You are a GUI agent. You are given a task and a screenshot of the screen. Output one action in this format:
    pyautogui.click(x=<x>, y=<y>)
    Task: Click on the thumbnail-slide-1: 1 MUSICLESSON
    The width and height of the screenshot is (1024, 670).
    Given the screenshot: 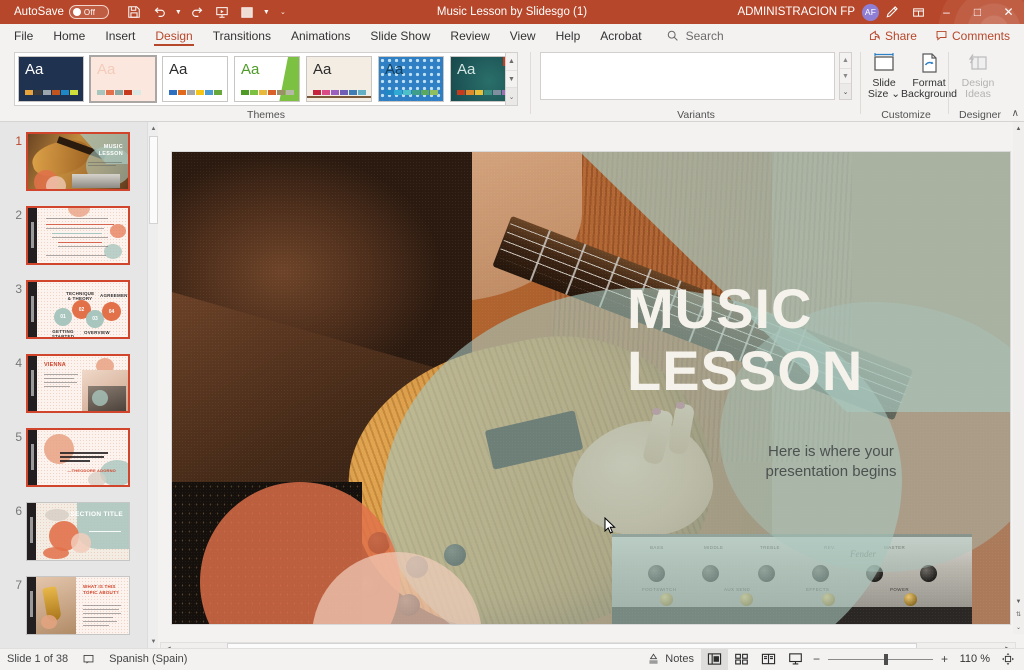 What is the action you would take?
    pyautogui.click(x=73, y=169)
    